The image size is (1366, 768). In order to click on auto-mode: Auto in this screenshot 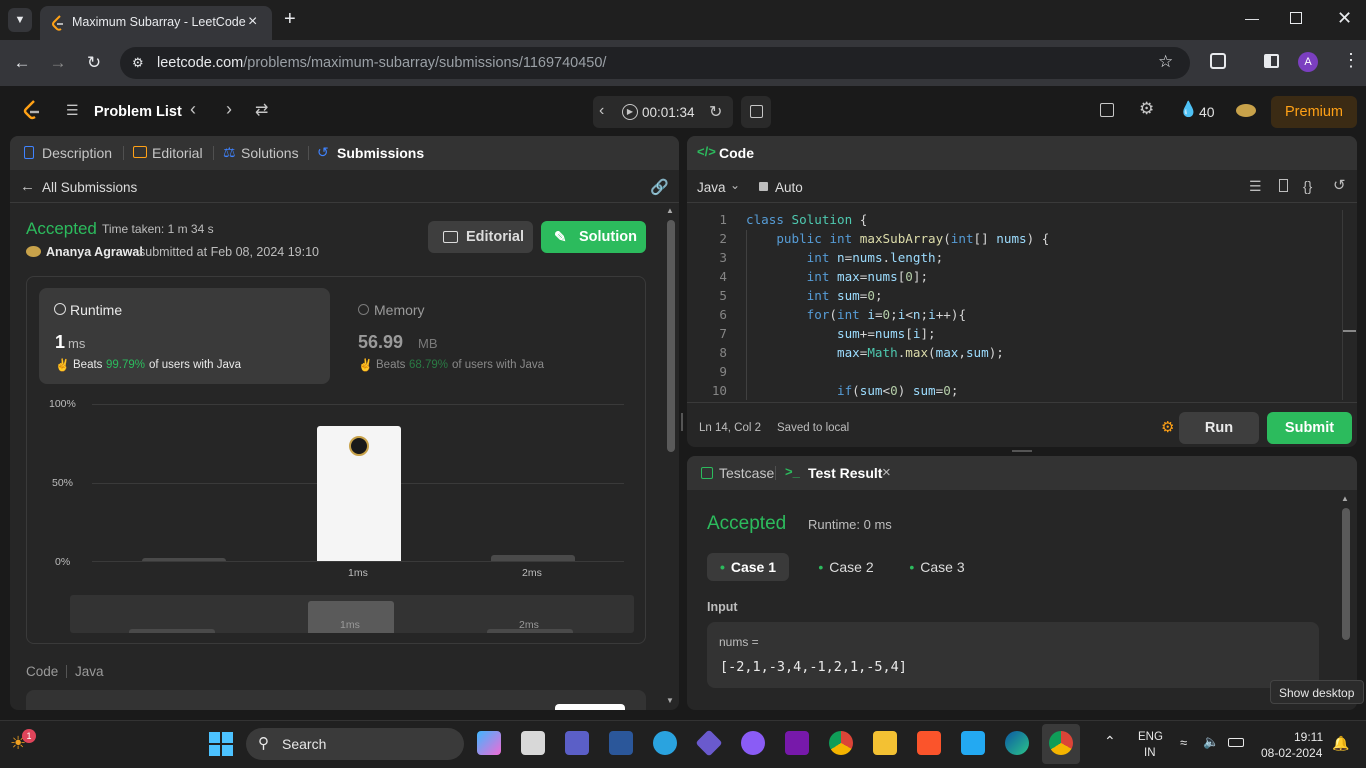, I will do `click(789, 187)`.